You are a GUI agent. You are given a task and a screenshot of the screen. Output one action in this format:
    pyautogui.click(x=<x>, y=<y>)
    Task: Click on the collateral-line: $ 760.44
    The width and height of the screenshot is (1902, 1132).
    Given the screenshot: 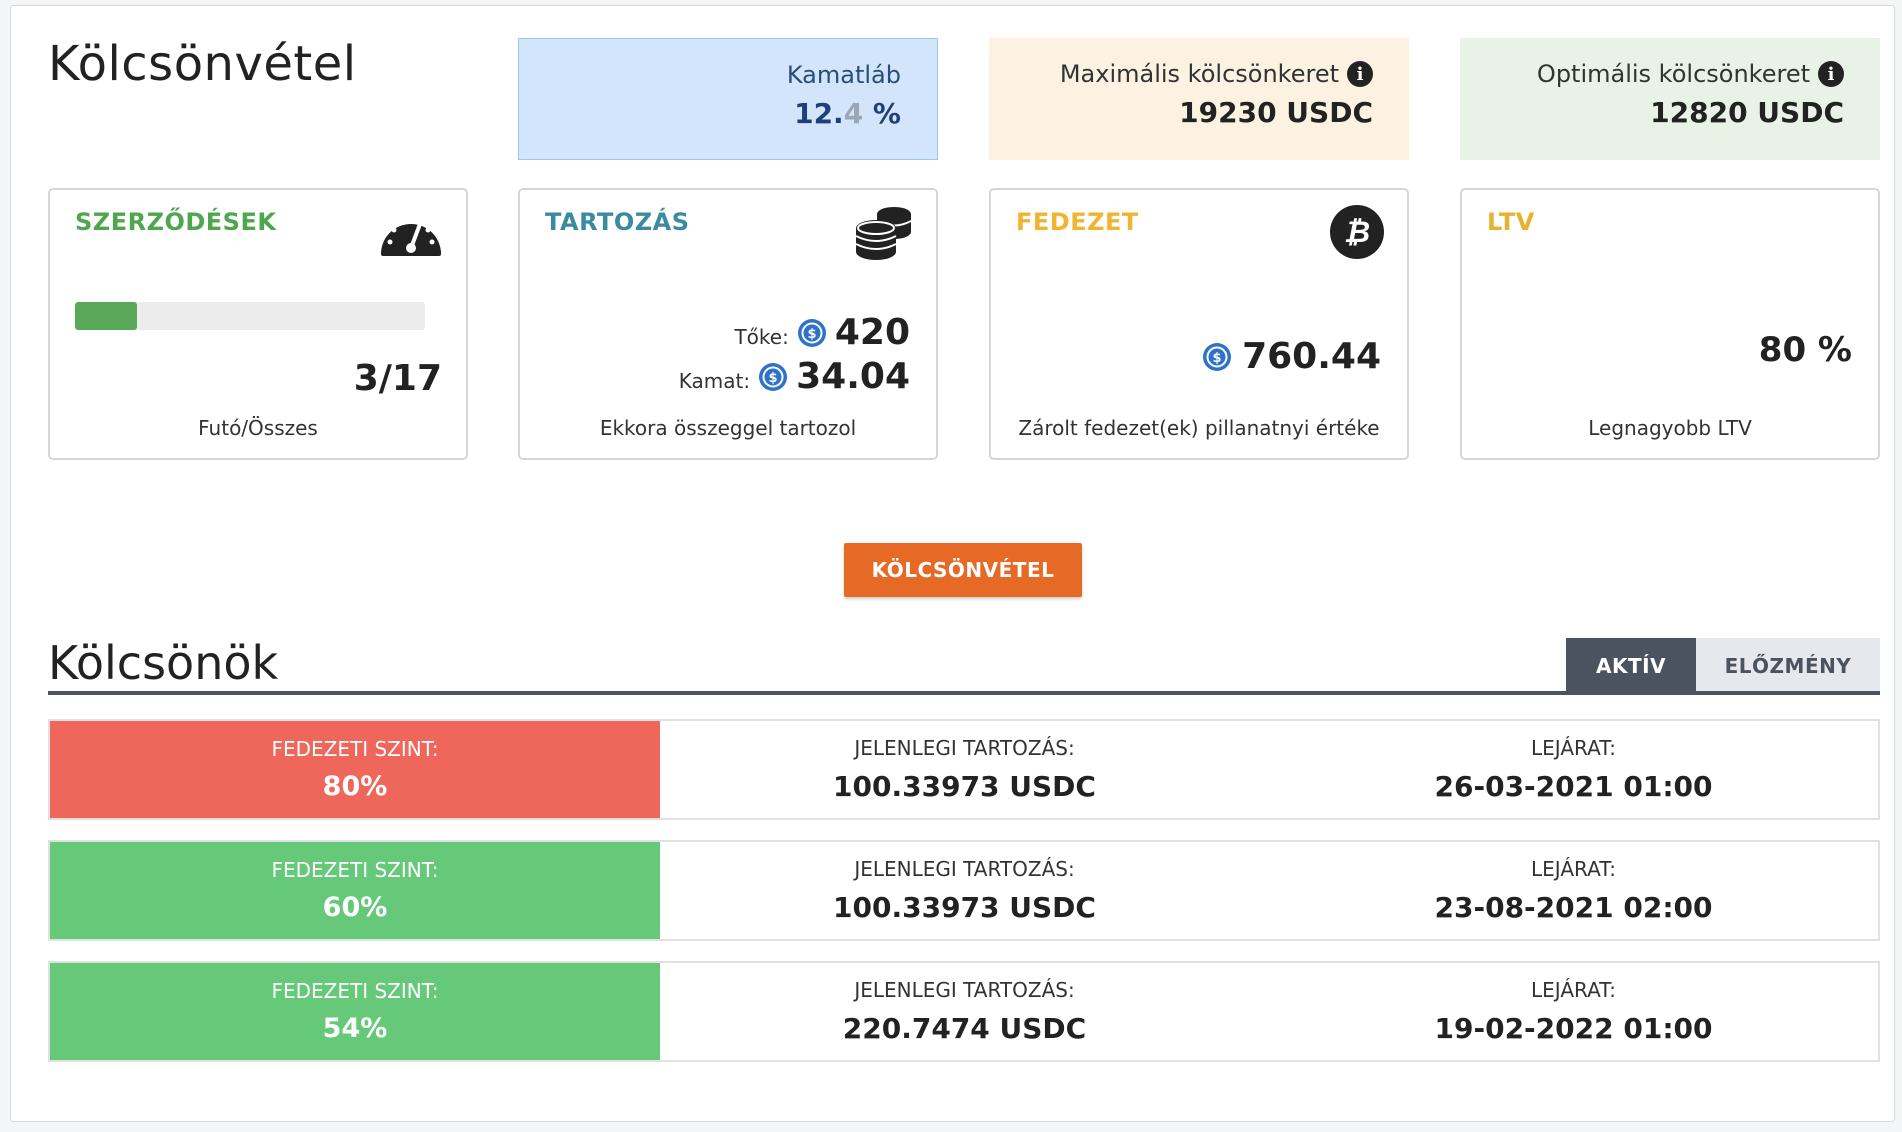 What is the action you would take?
    pyautogui.click(x=1291, y=356)
    